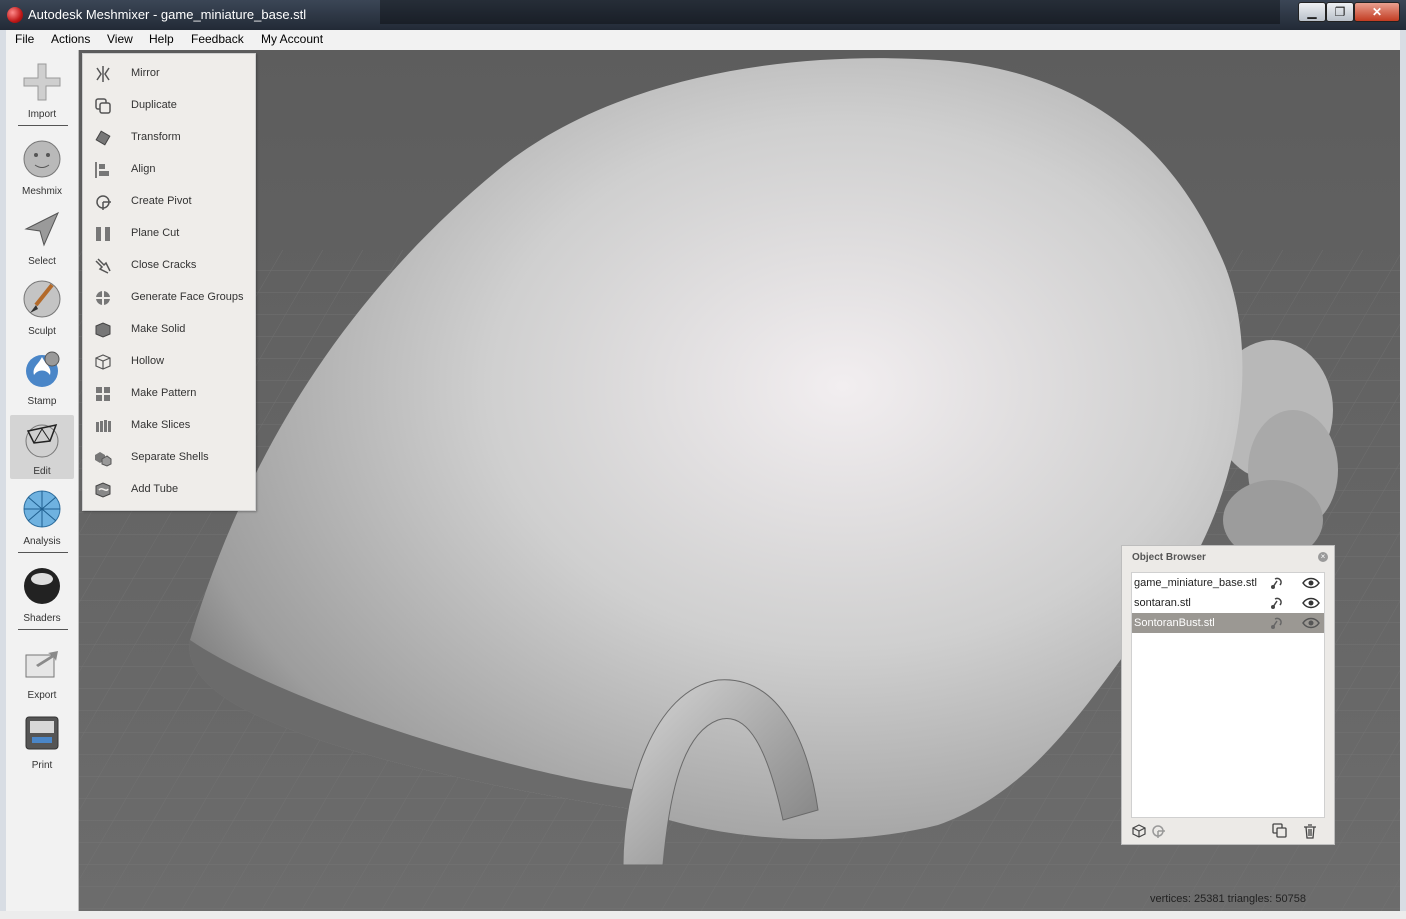 The image size is (1406, 919). I want to click on menu-view: View, so click(120, 39).